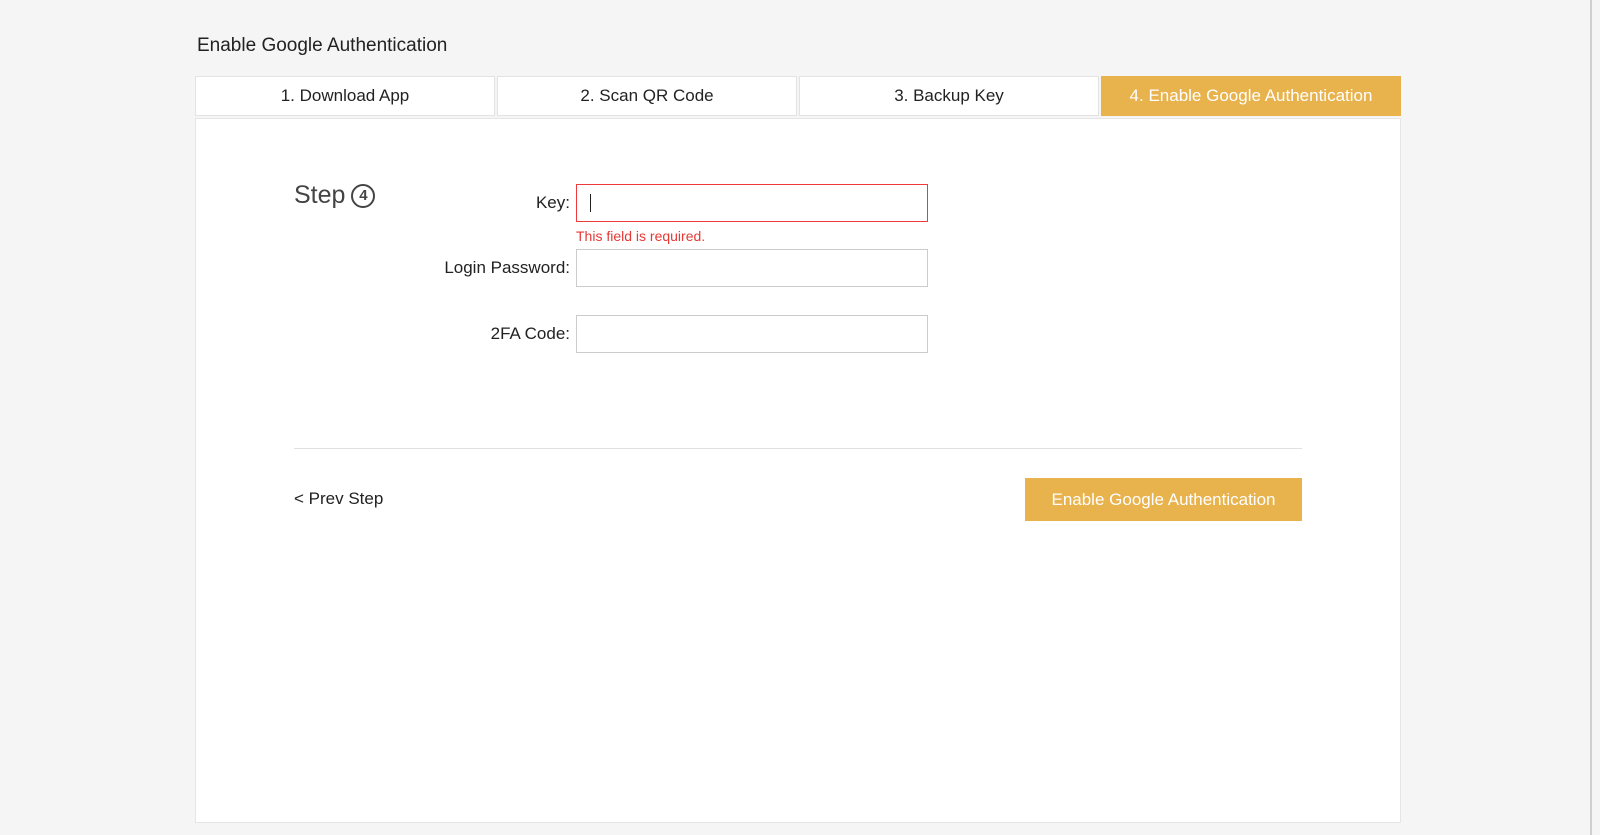  Describe the element at coordinates (647, 96) in the screenshot. I see `tab-scan-qr-code: 2. Scan QR Code` at that location.